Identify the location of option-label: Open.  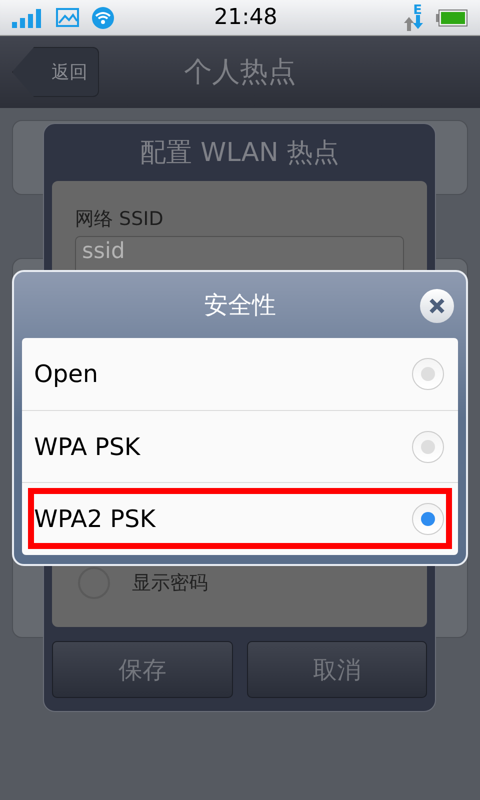
(66, 374).